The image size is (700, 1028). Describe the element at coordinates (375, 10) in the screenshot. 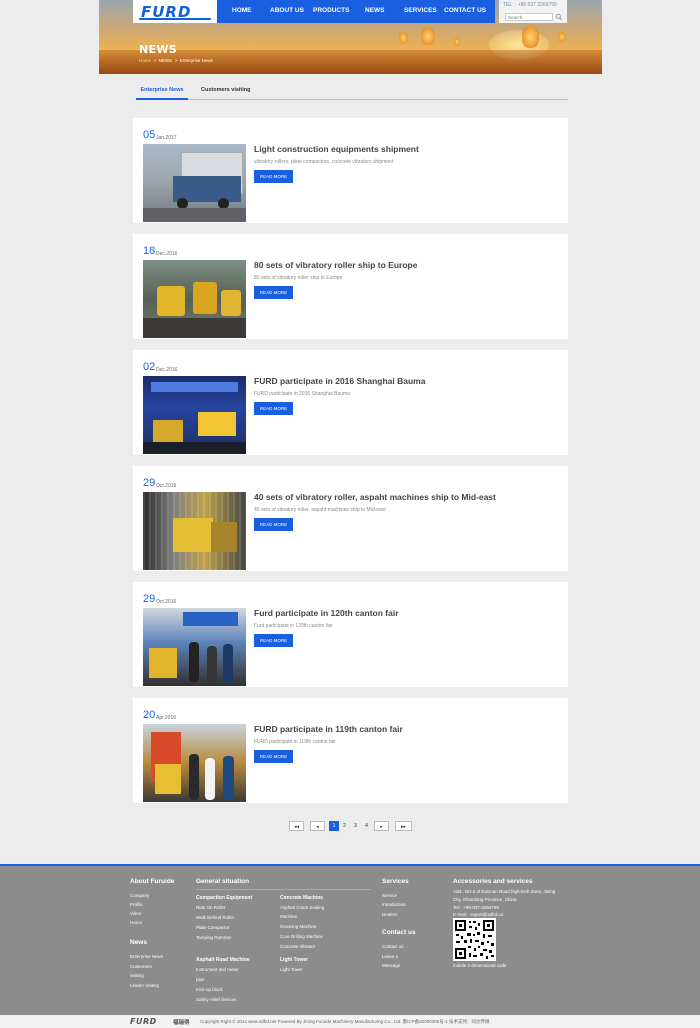

I see `nav-news: NEWS` at that location.